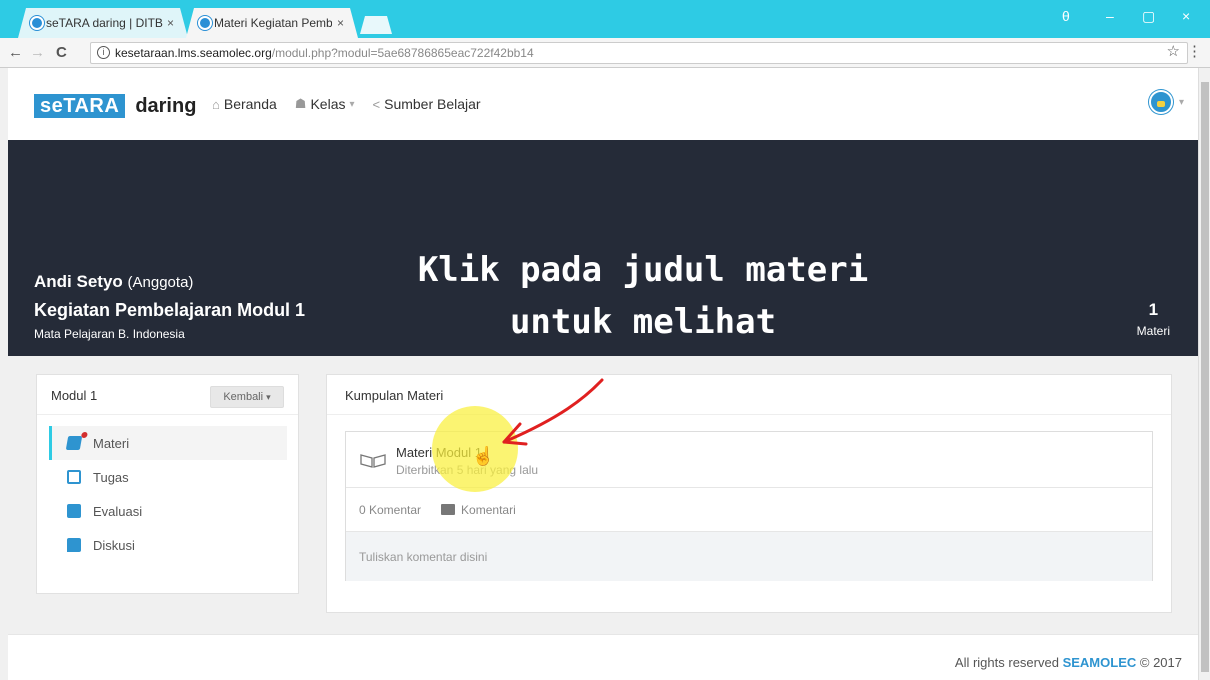 The image size is (1210, 680). I want to click on sidebar-title: Modul 1, so click(74, 395).